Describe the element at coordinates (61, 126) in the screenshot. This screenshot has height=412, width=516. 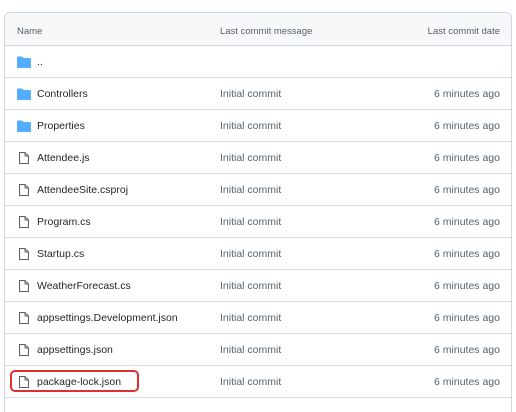
I see `file-name-link: Properties` at that location.